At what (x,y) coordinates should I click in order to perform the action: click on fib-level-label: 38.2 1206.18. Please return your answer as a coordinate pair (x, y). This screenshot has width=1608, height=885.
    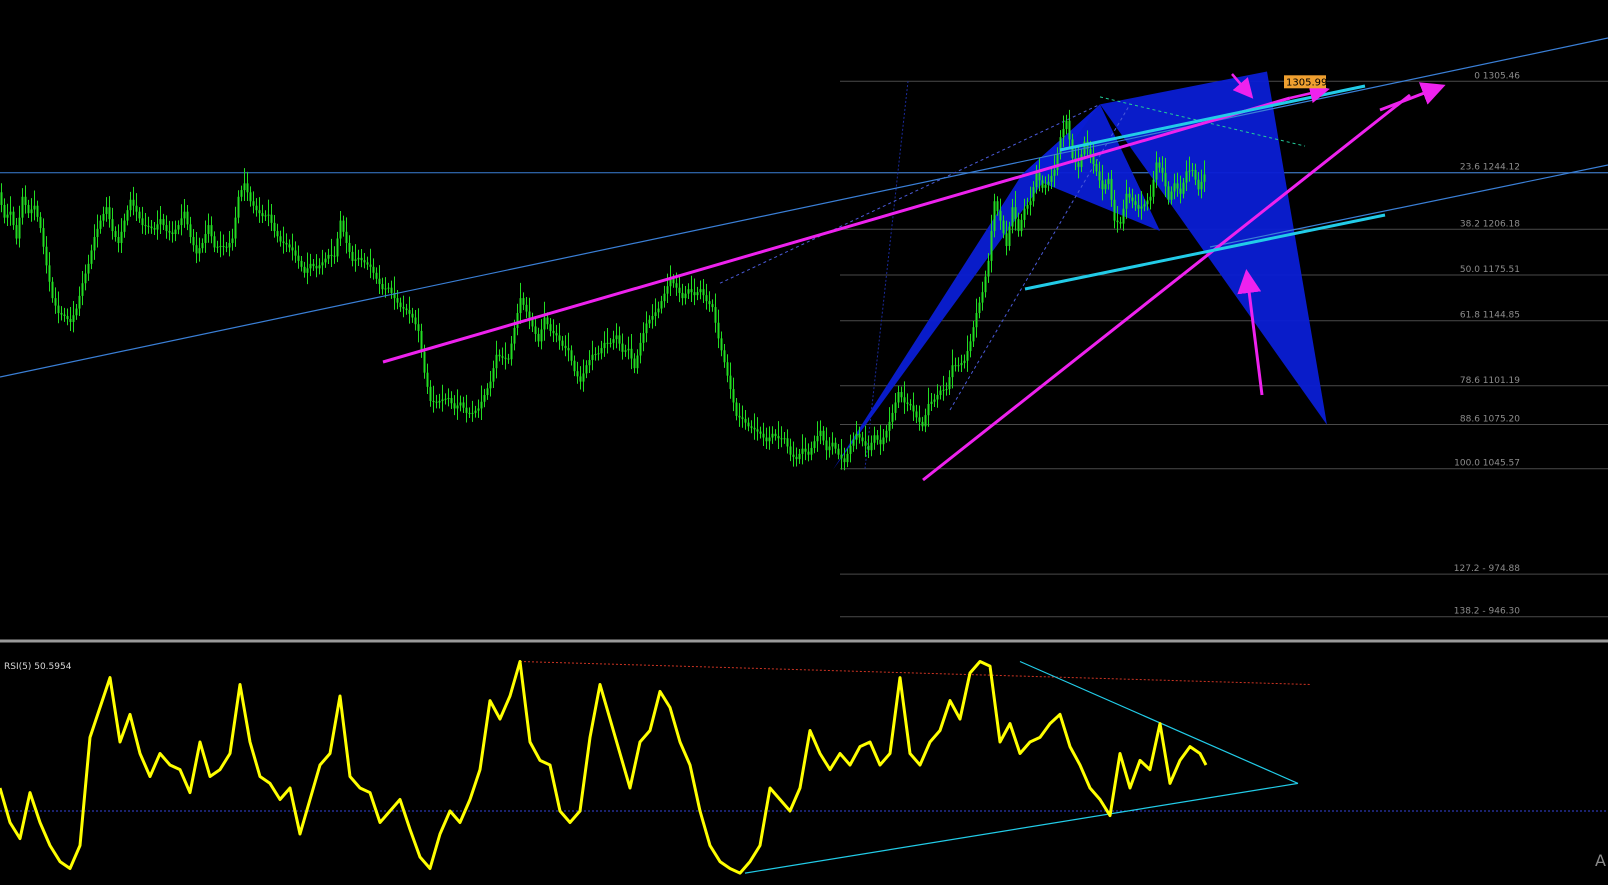
    Looking at the image, I should click on (1490, 224).